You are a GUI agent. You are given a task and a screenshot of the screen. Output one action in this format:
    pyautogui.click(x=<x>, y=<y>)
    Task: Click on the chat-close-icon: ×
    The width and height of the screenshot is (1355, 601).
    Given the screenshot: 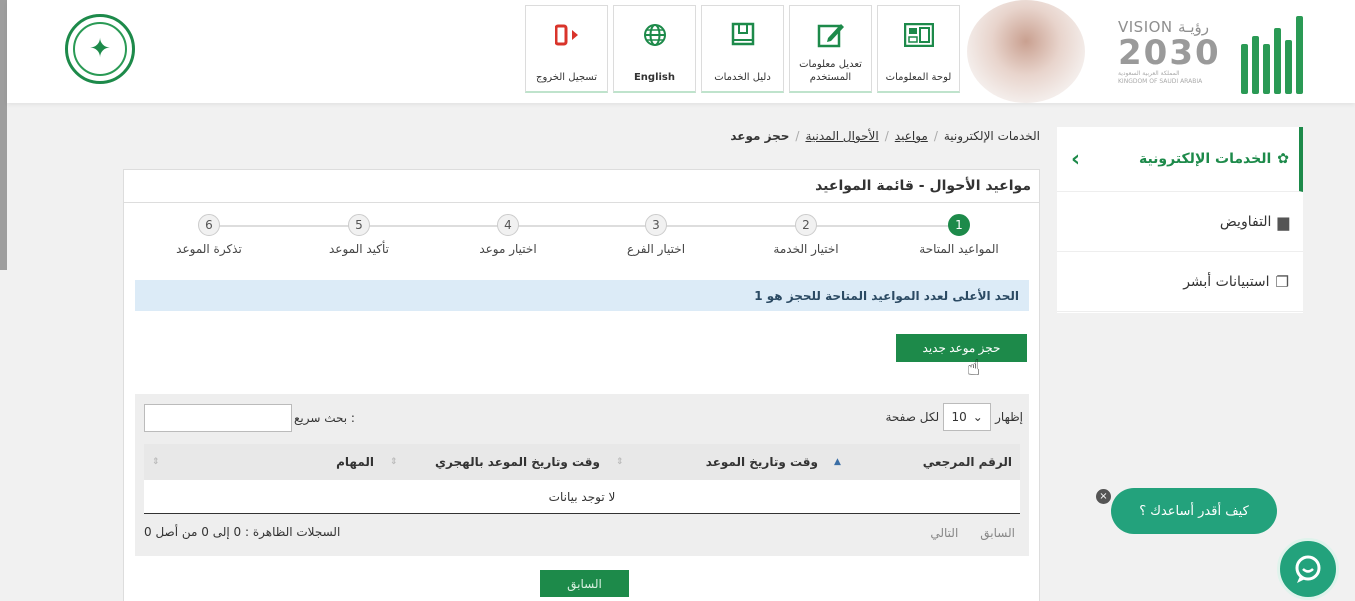 What is the action you would take?
    pyautogui.click(x=1103, y=496)
    